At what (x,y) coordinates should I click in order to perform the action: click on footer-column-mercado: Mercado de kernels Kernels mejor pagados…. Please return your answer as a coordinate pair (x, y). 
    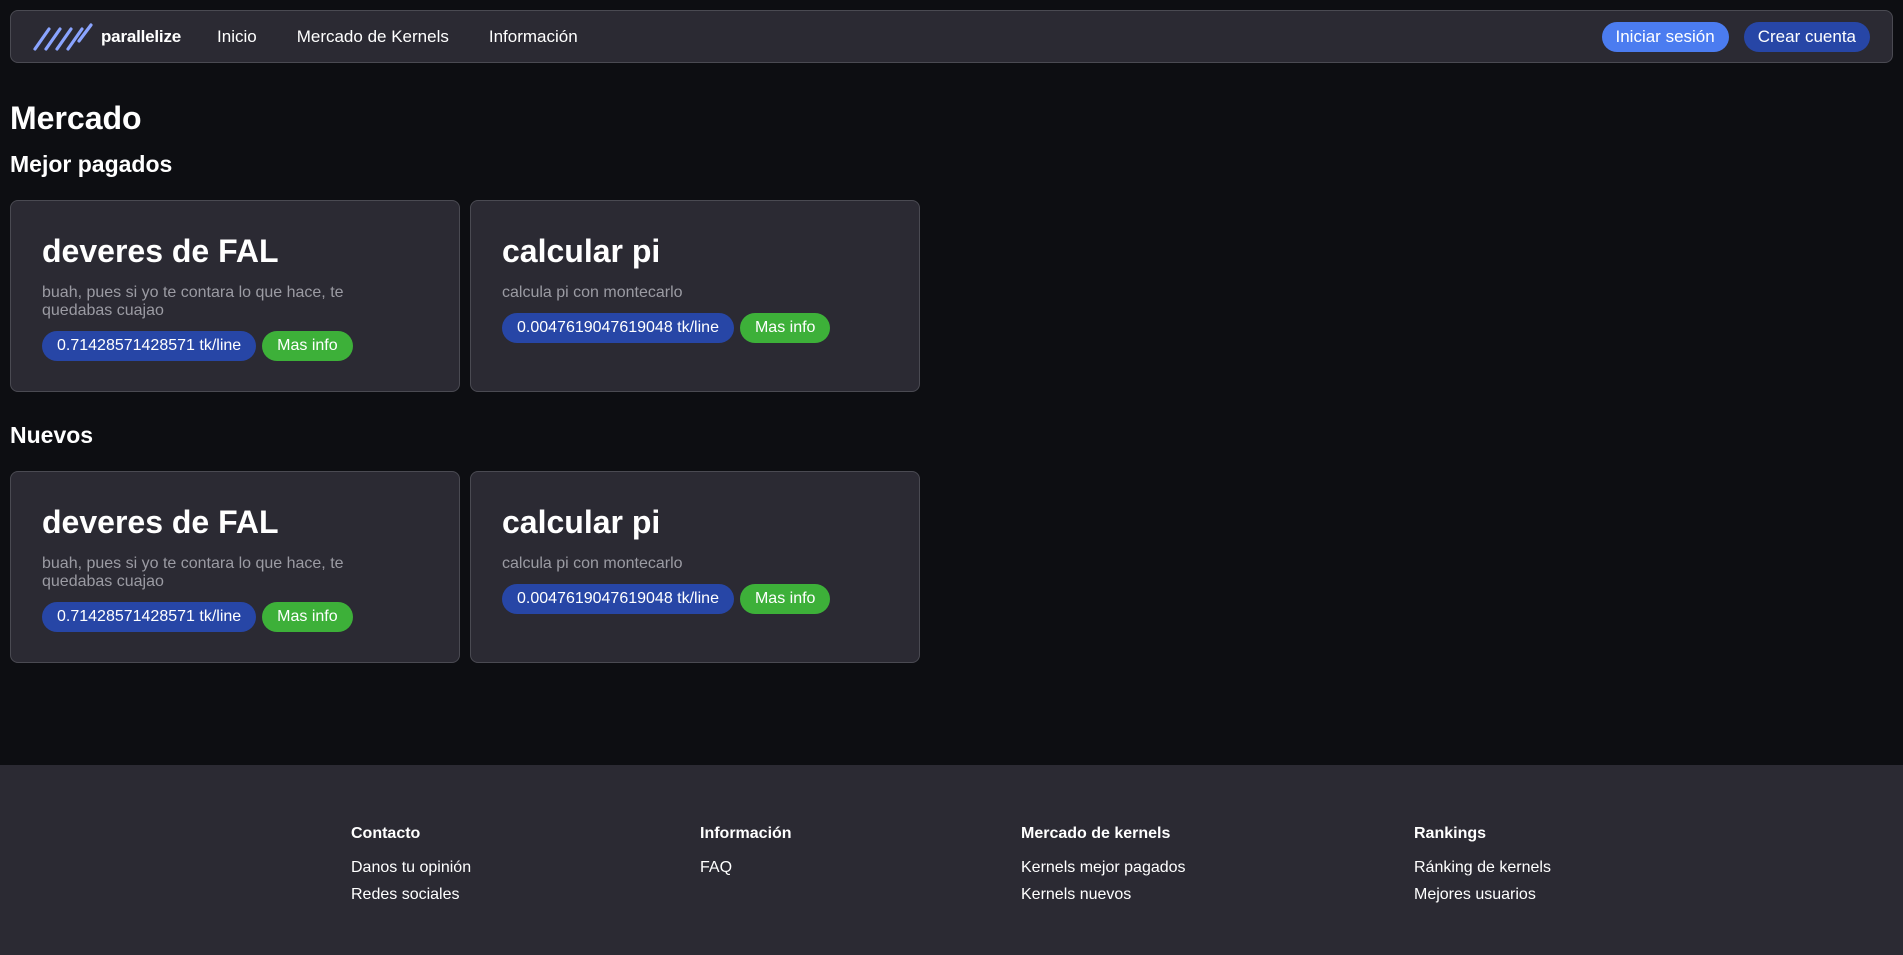
    Looking at the image, I should click on (1103, 869).